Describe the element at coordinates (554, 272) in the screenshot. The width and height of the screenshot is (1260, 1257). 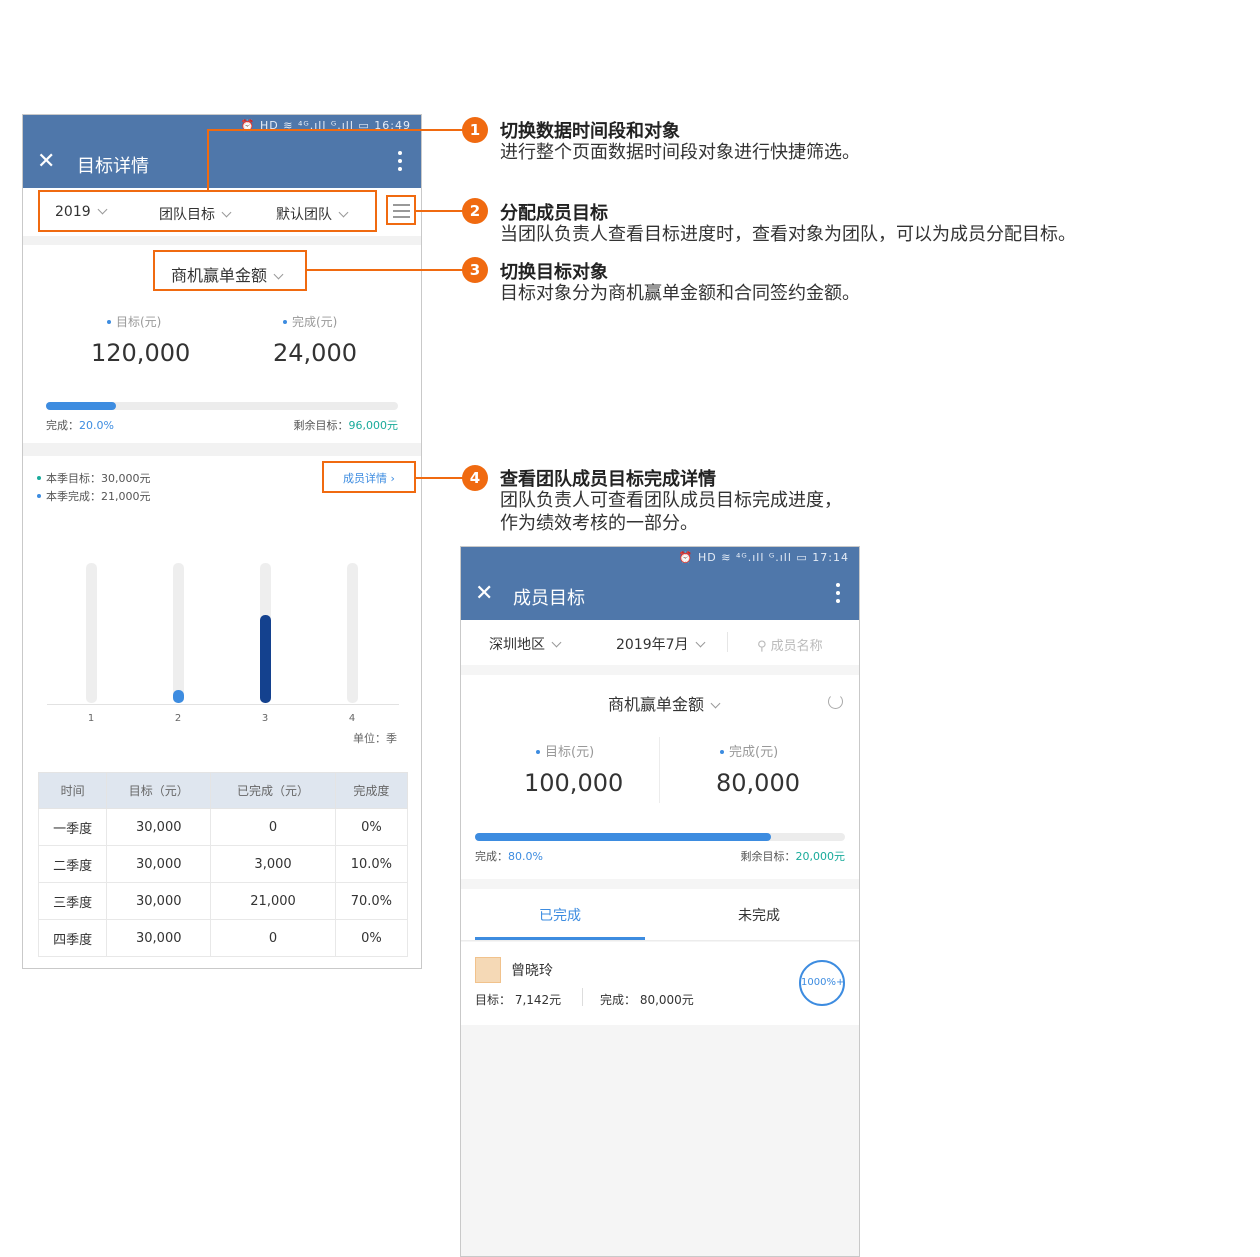
I see `annotation-3-title: 切换目标对象` at that location.